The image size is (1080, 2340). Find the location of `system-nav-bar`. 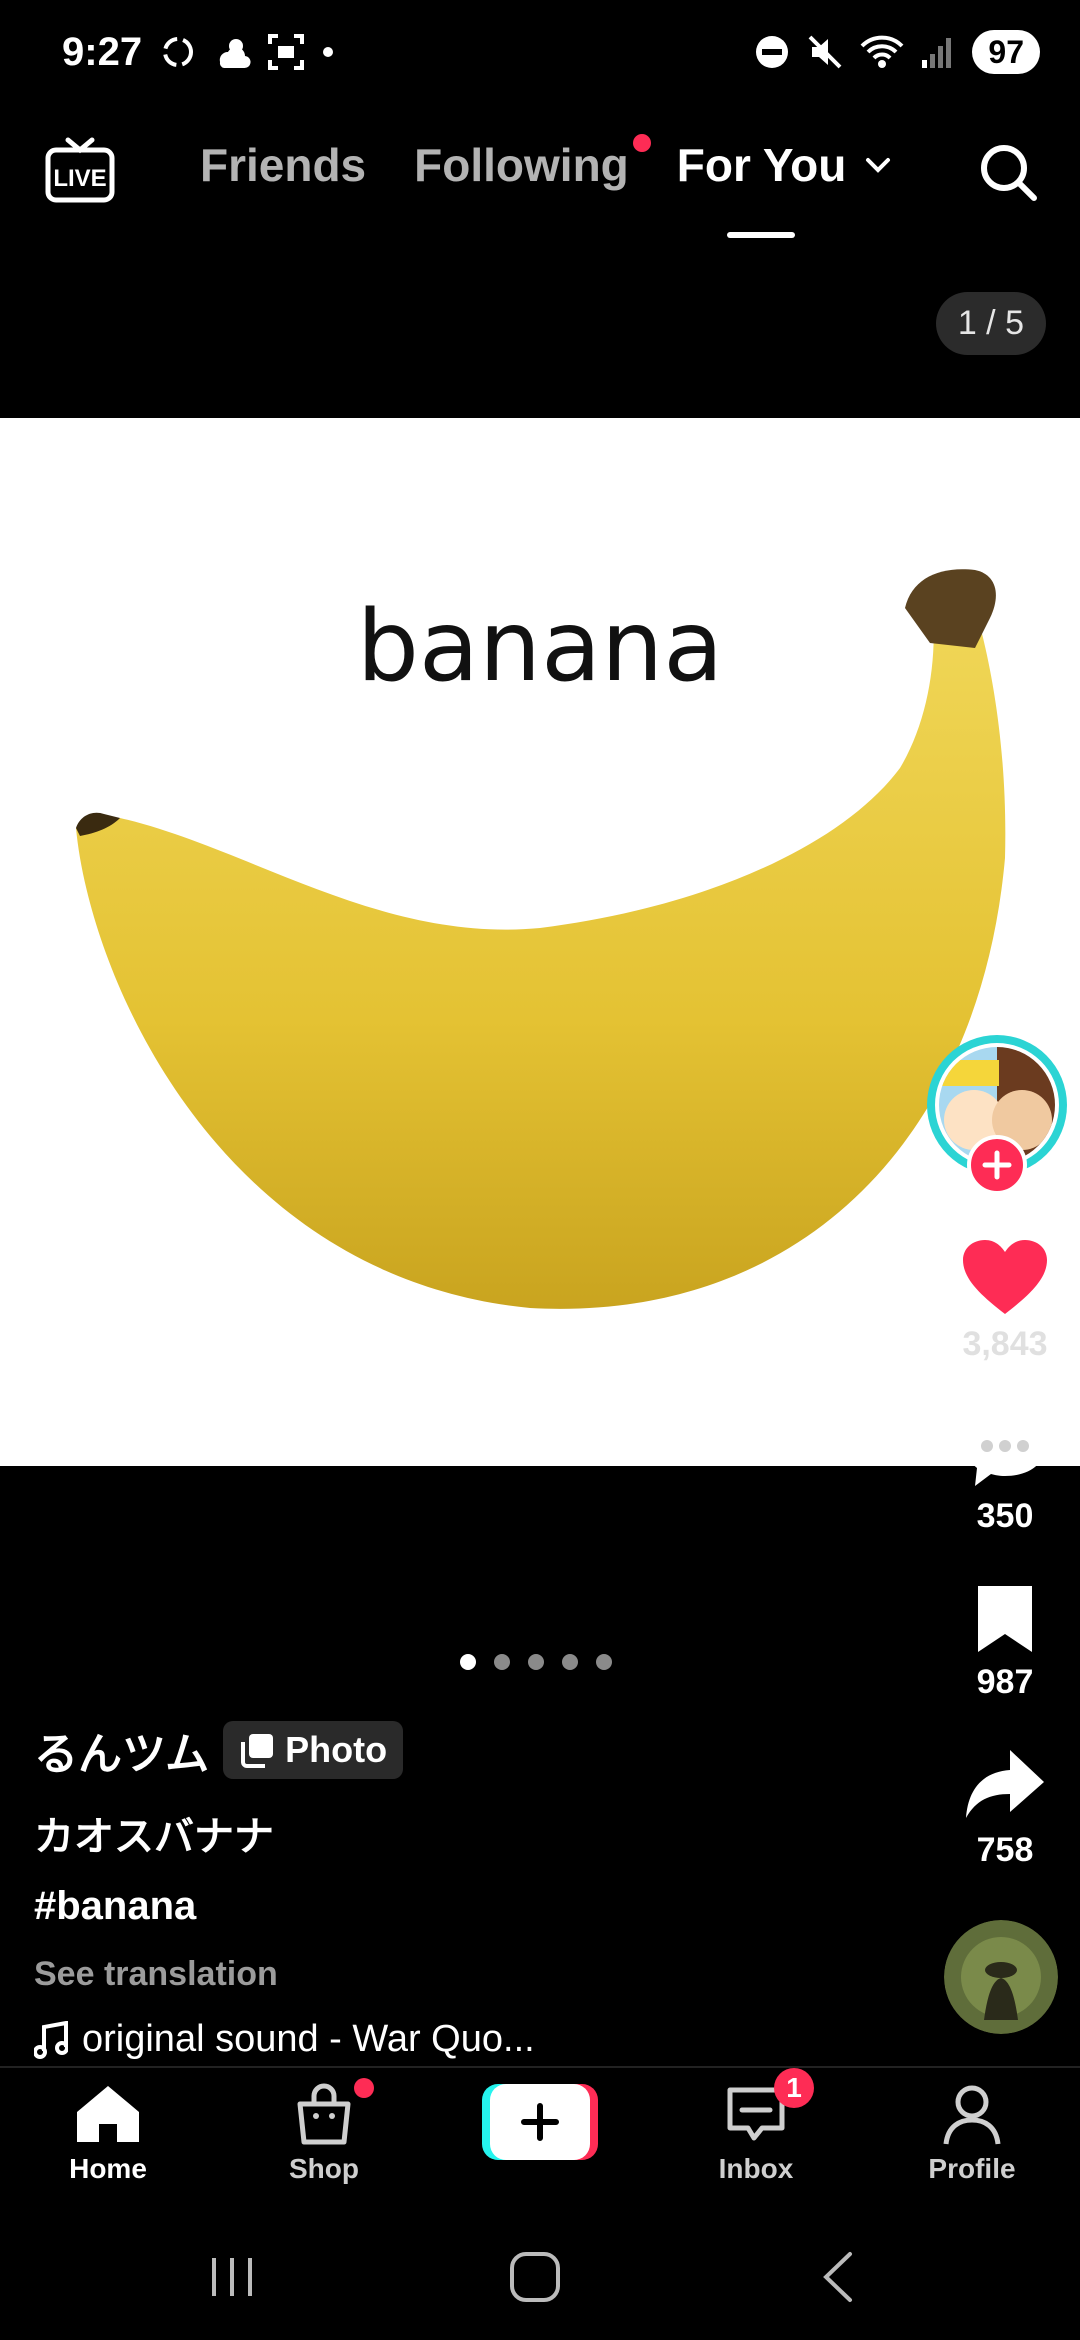

system-nav-bar is located at coordinates (540, 2285).